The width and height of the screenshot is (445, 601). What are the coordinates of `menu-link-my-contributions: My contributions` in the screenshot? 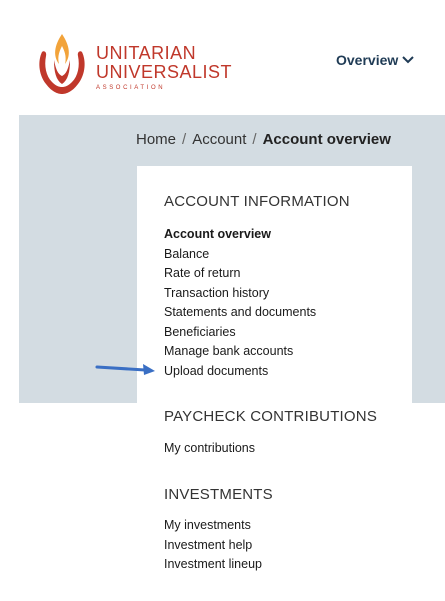 It's located at (209, 449).